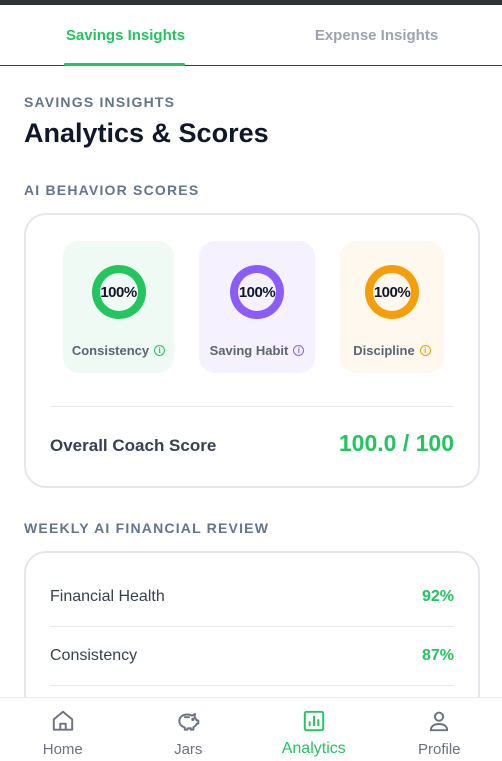 This screenshot has width=502, height=761. I want to click on review-value: 87%, so click(437, 655).